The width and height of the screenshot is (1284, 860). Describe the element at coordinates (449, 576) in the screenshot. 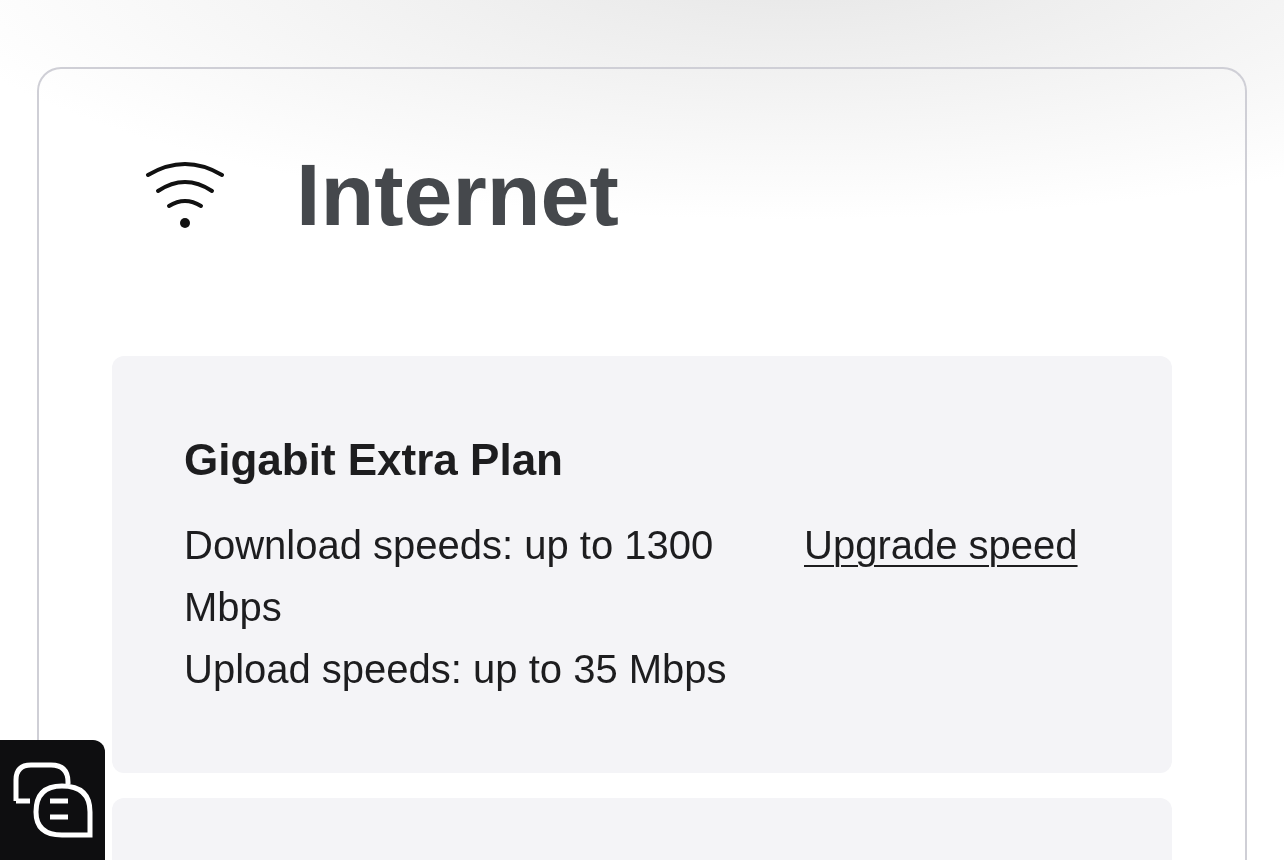

I see `download-speed-text: Download speeds: up to 1300 Mbps` at that location.